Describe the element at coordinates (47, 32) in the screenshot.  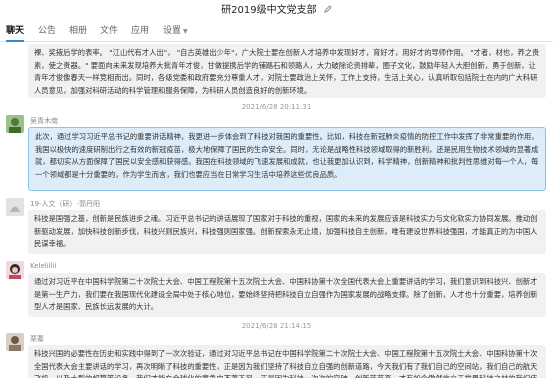
I see `tab-announcements: 公告` at that location.